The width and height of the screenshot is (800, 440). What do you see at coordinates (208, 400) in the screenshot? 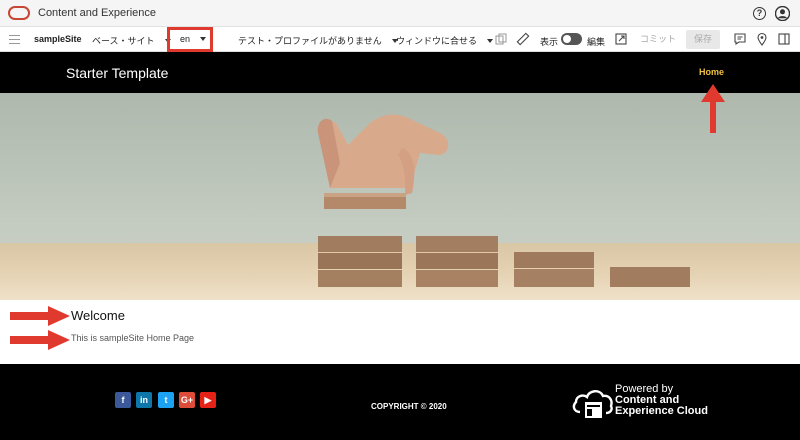
I see `youtube-icon: ▶` at bounding box center [208, 400].